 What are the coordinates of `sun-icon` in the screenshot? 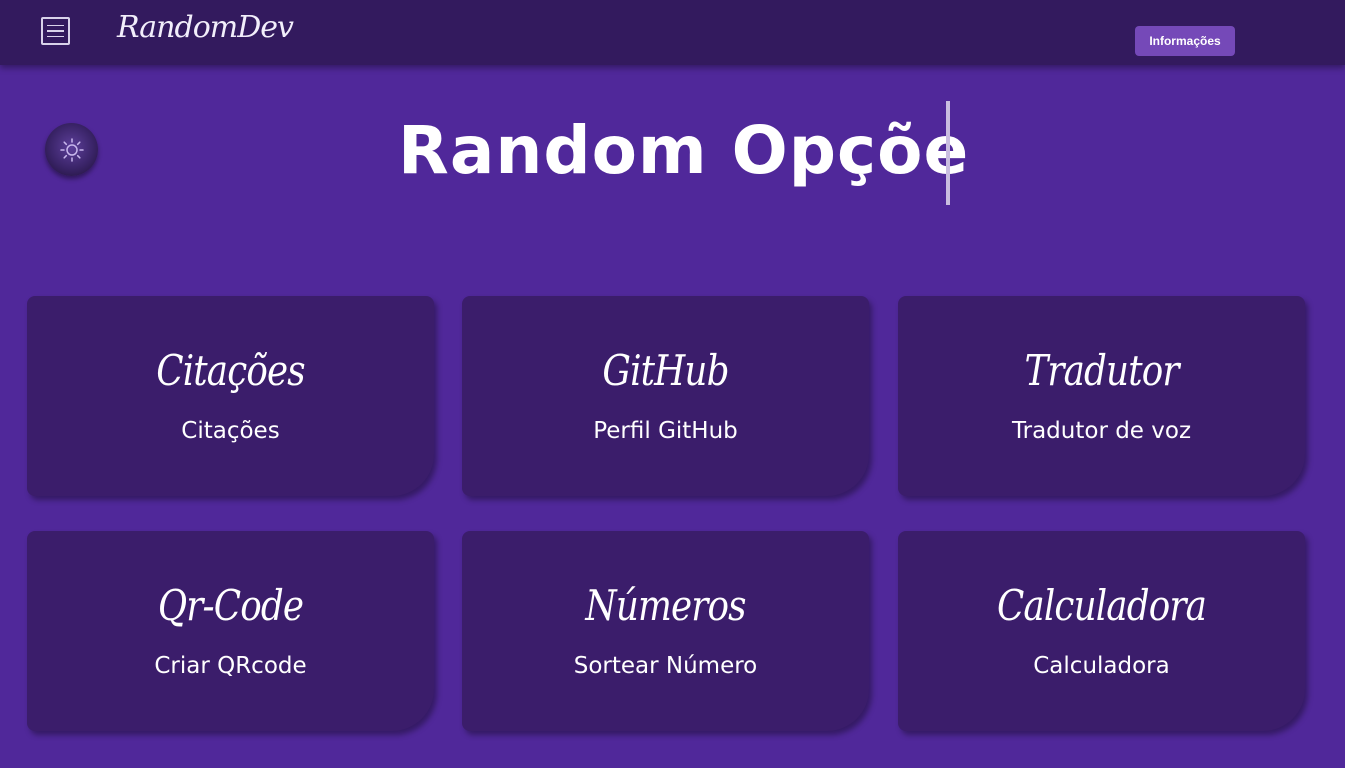 It's located at (71, 149).